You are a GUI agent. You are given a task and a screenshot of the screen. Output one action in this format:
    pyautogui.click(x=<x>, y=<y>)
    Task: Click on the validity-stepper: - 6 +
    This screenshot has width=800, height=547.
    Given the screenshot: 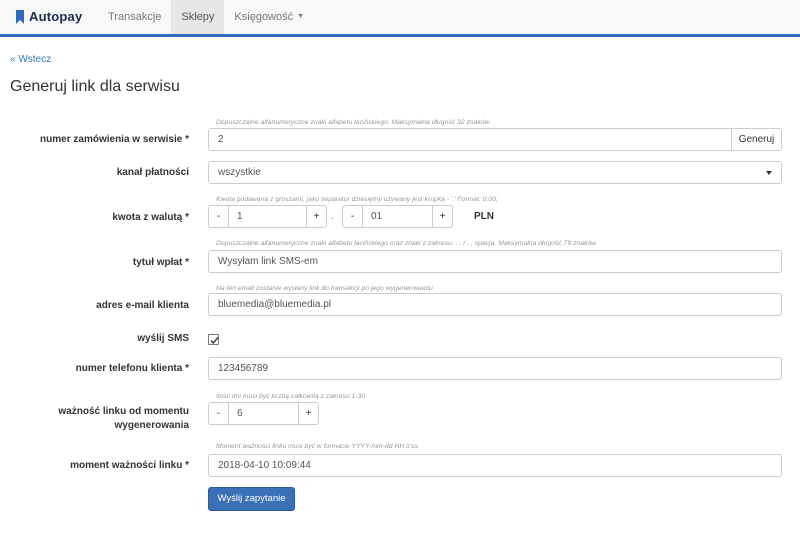 What is the action you would take?
    pyautogui.click(x=263, y=413)
    